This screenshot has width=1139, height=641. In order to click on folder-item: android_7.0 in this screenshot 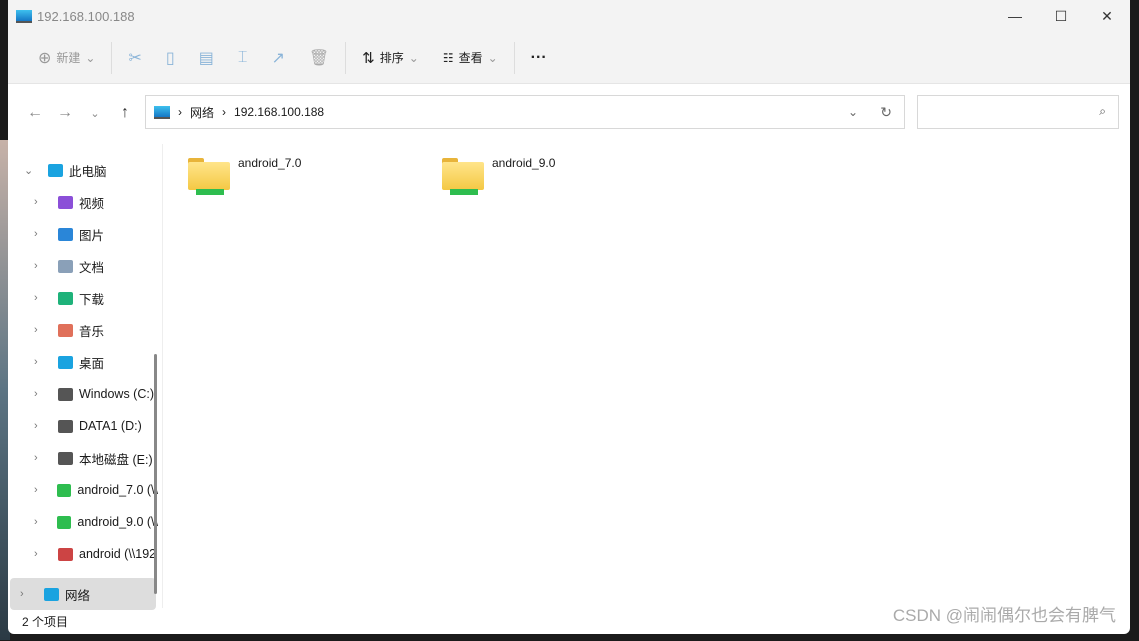, I will do `click(244, 176)`.